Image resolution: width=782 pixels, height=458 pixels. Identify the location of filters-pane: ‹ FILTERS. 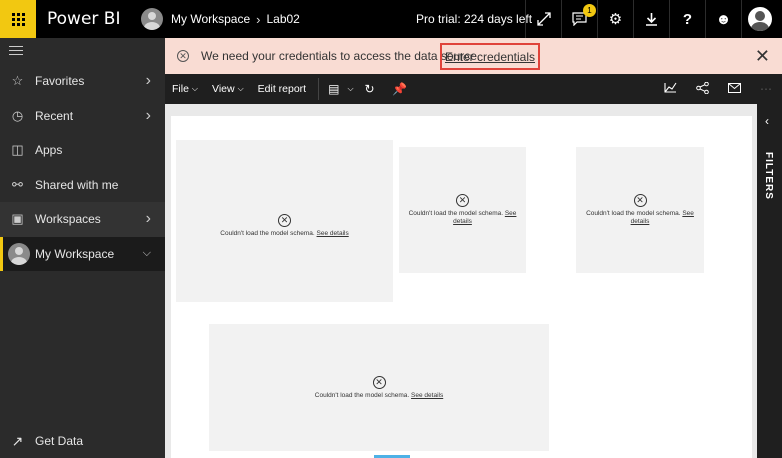
(769, 281).